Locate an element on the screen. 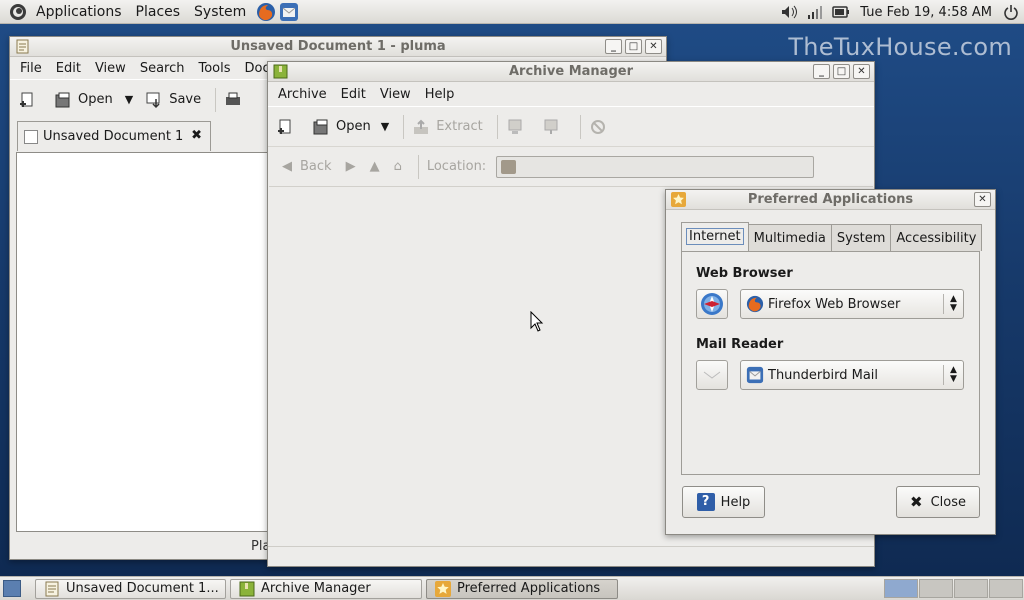  extract-icon is located at coordinates (421, 126).